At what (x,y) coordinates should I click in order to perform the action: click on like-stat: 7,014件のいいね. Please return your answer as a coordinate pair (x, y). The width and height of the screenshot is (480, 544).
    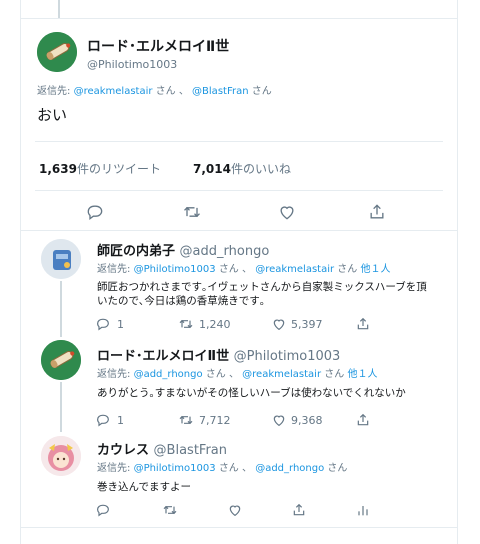
    Looking at the image, I should click on (242, 168).